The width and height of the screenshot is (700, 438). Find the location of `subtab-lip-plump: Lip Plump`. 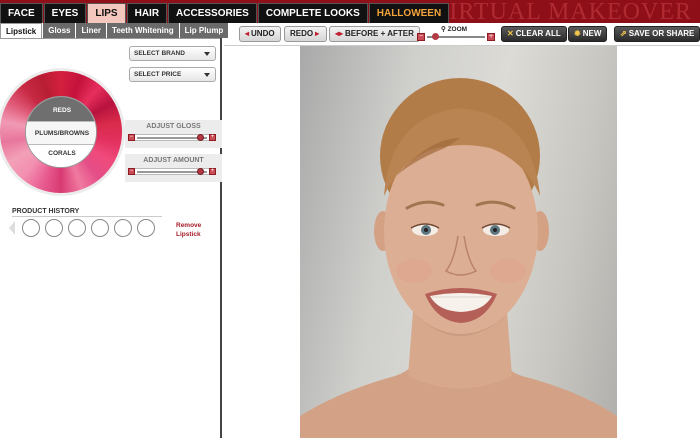

subtab-lip-plump: Lip Plump is located at coordinates (204, 30).